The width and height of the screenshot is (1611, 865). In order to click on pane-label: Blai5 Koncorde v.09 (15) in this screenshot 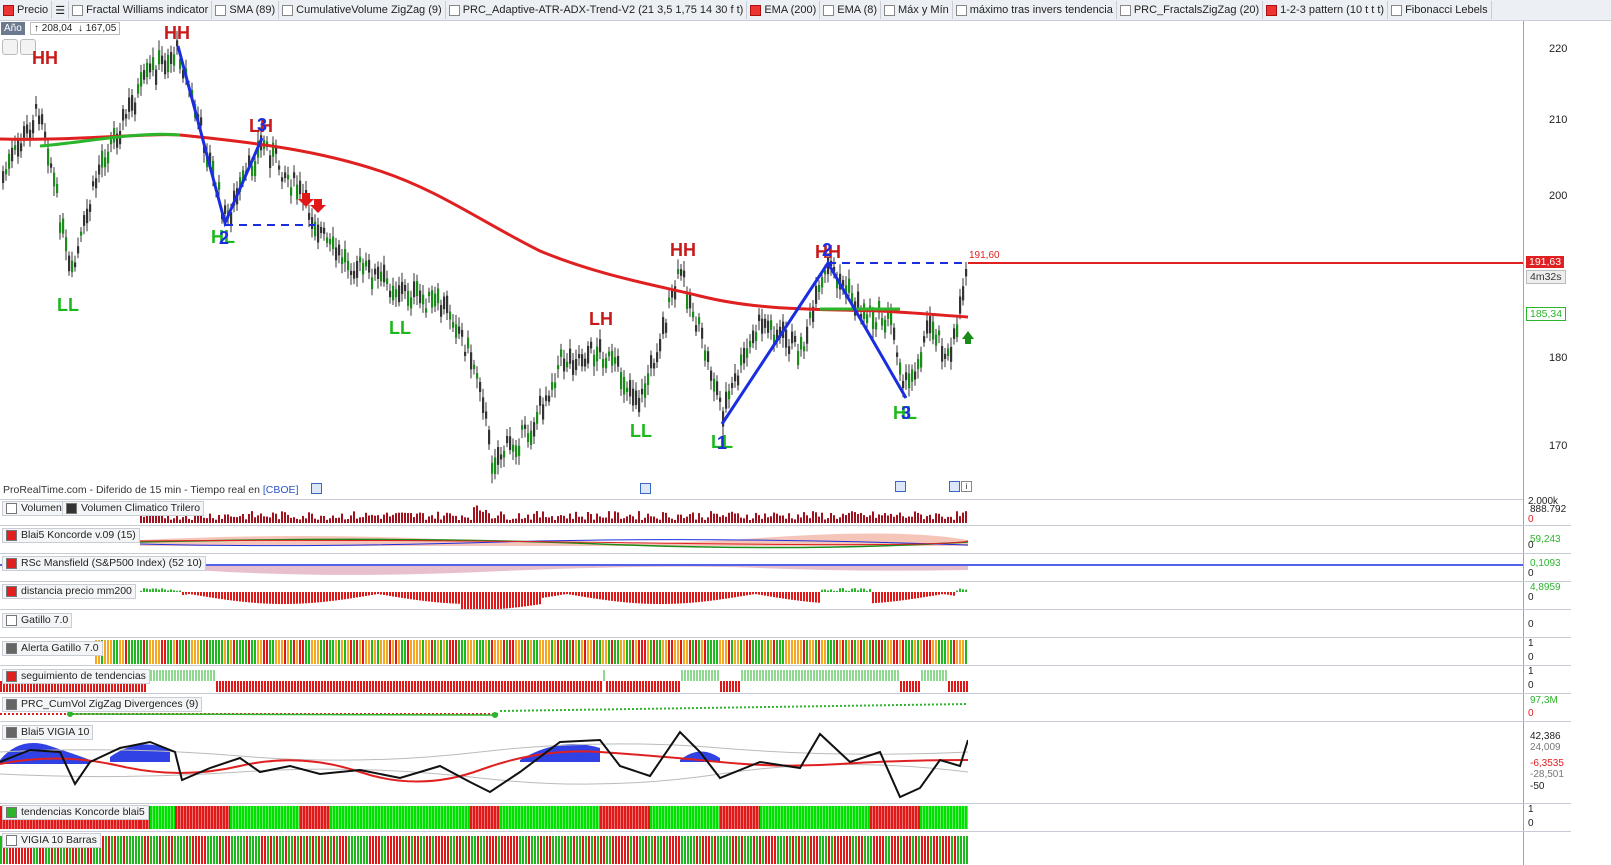, I will do `click(71, 535)`.